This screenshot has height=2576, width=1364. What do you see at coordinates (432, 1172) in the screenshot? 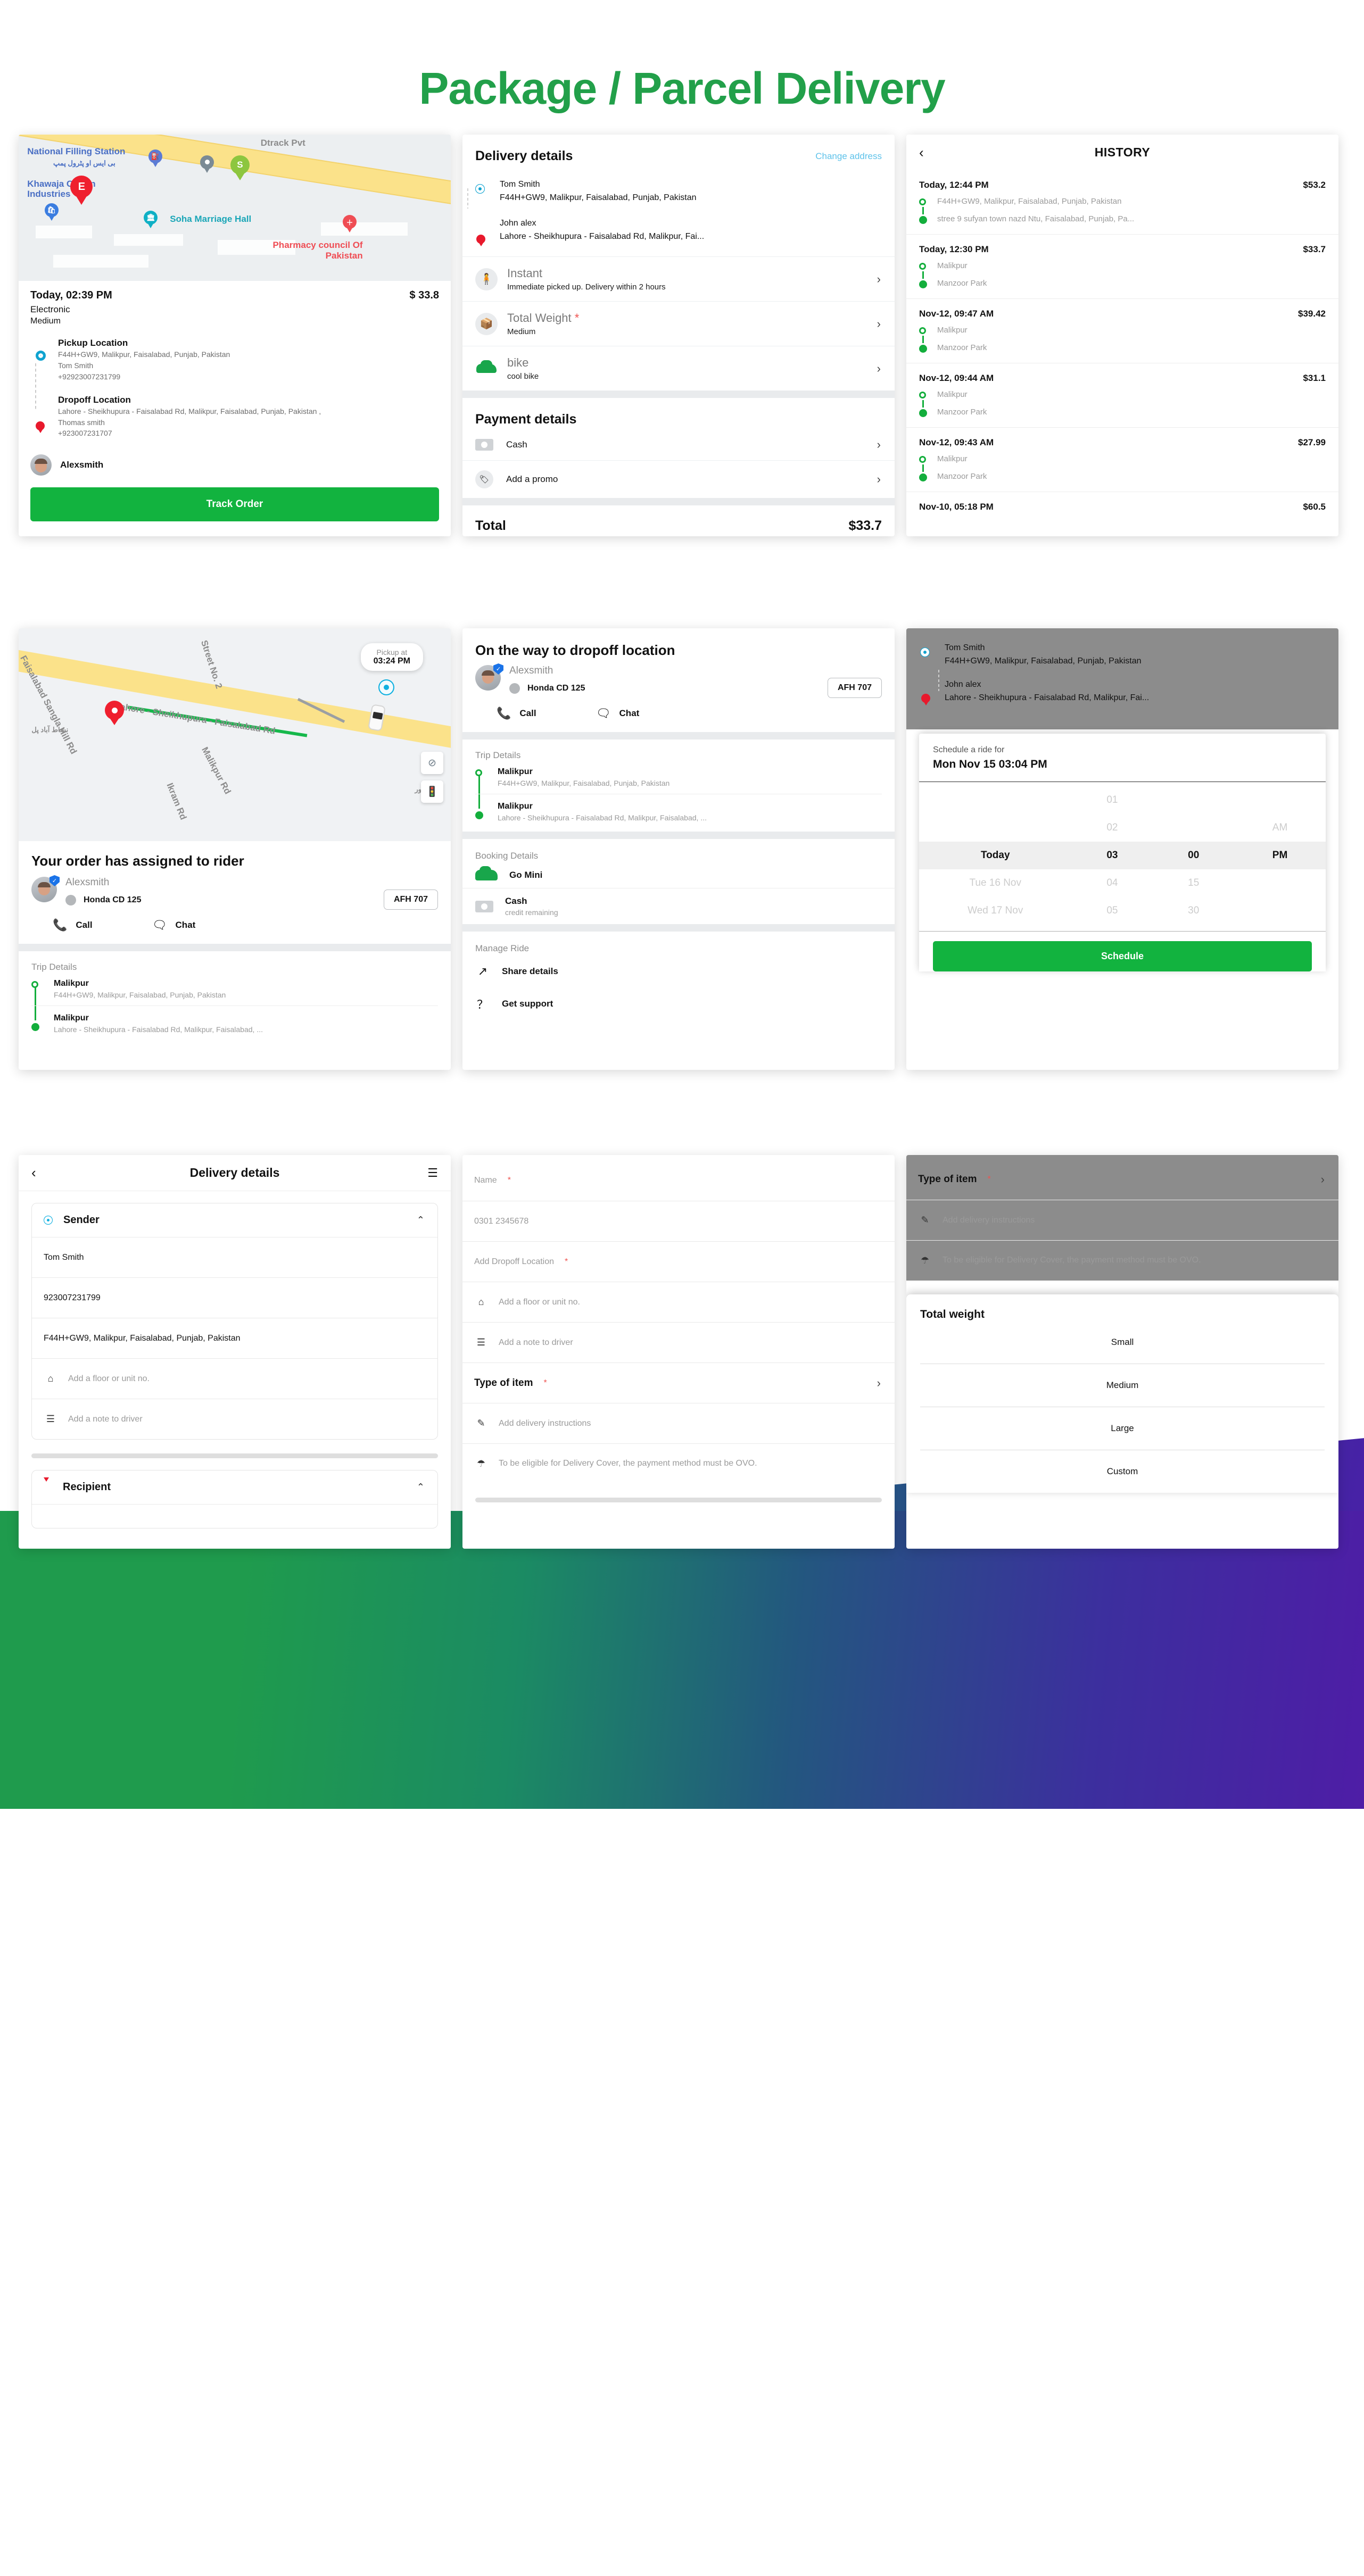
I see `hamburger-icon: ☰` at bounding box center [432, 1172].